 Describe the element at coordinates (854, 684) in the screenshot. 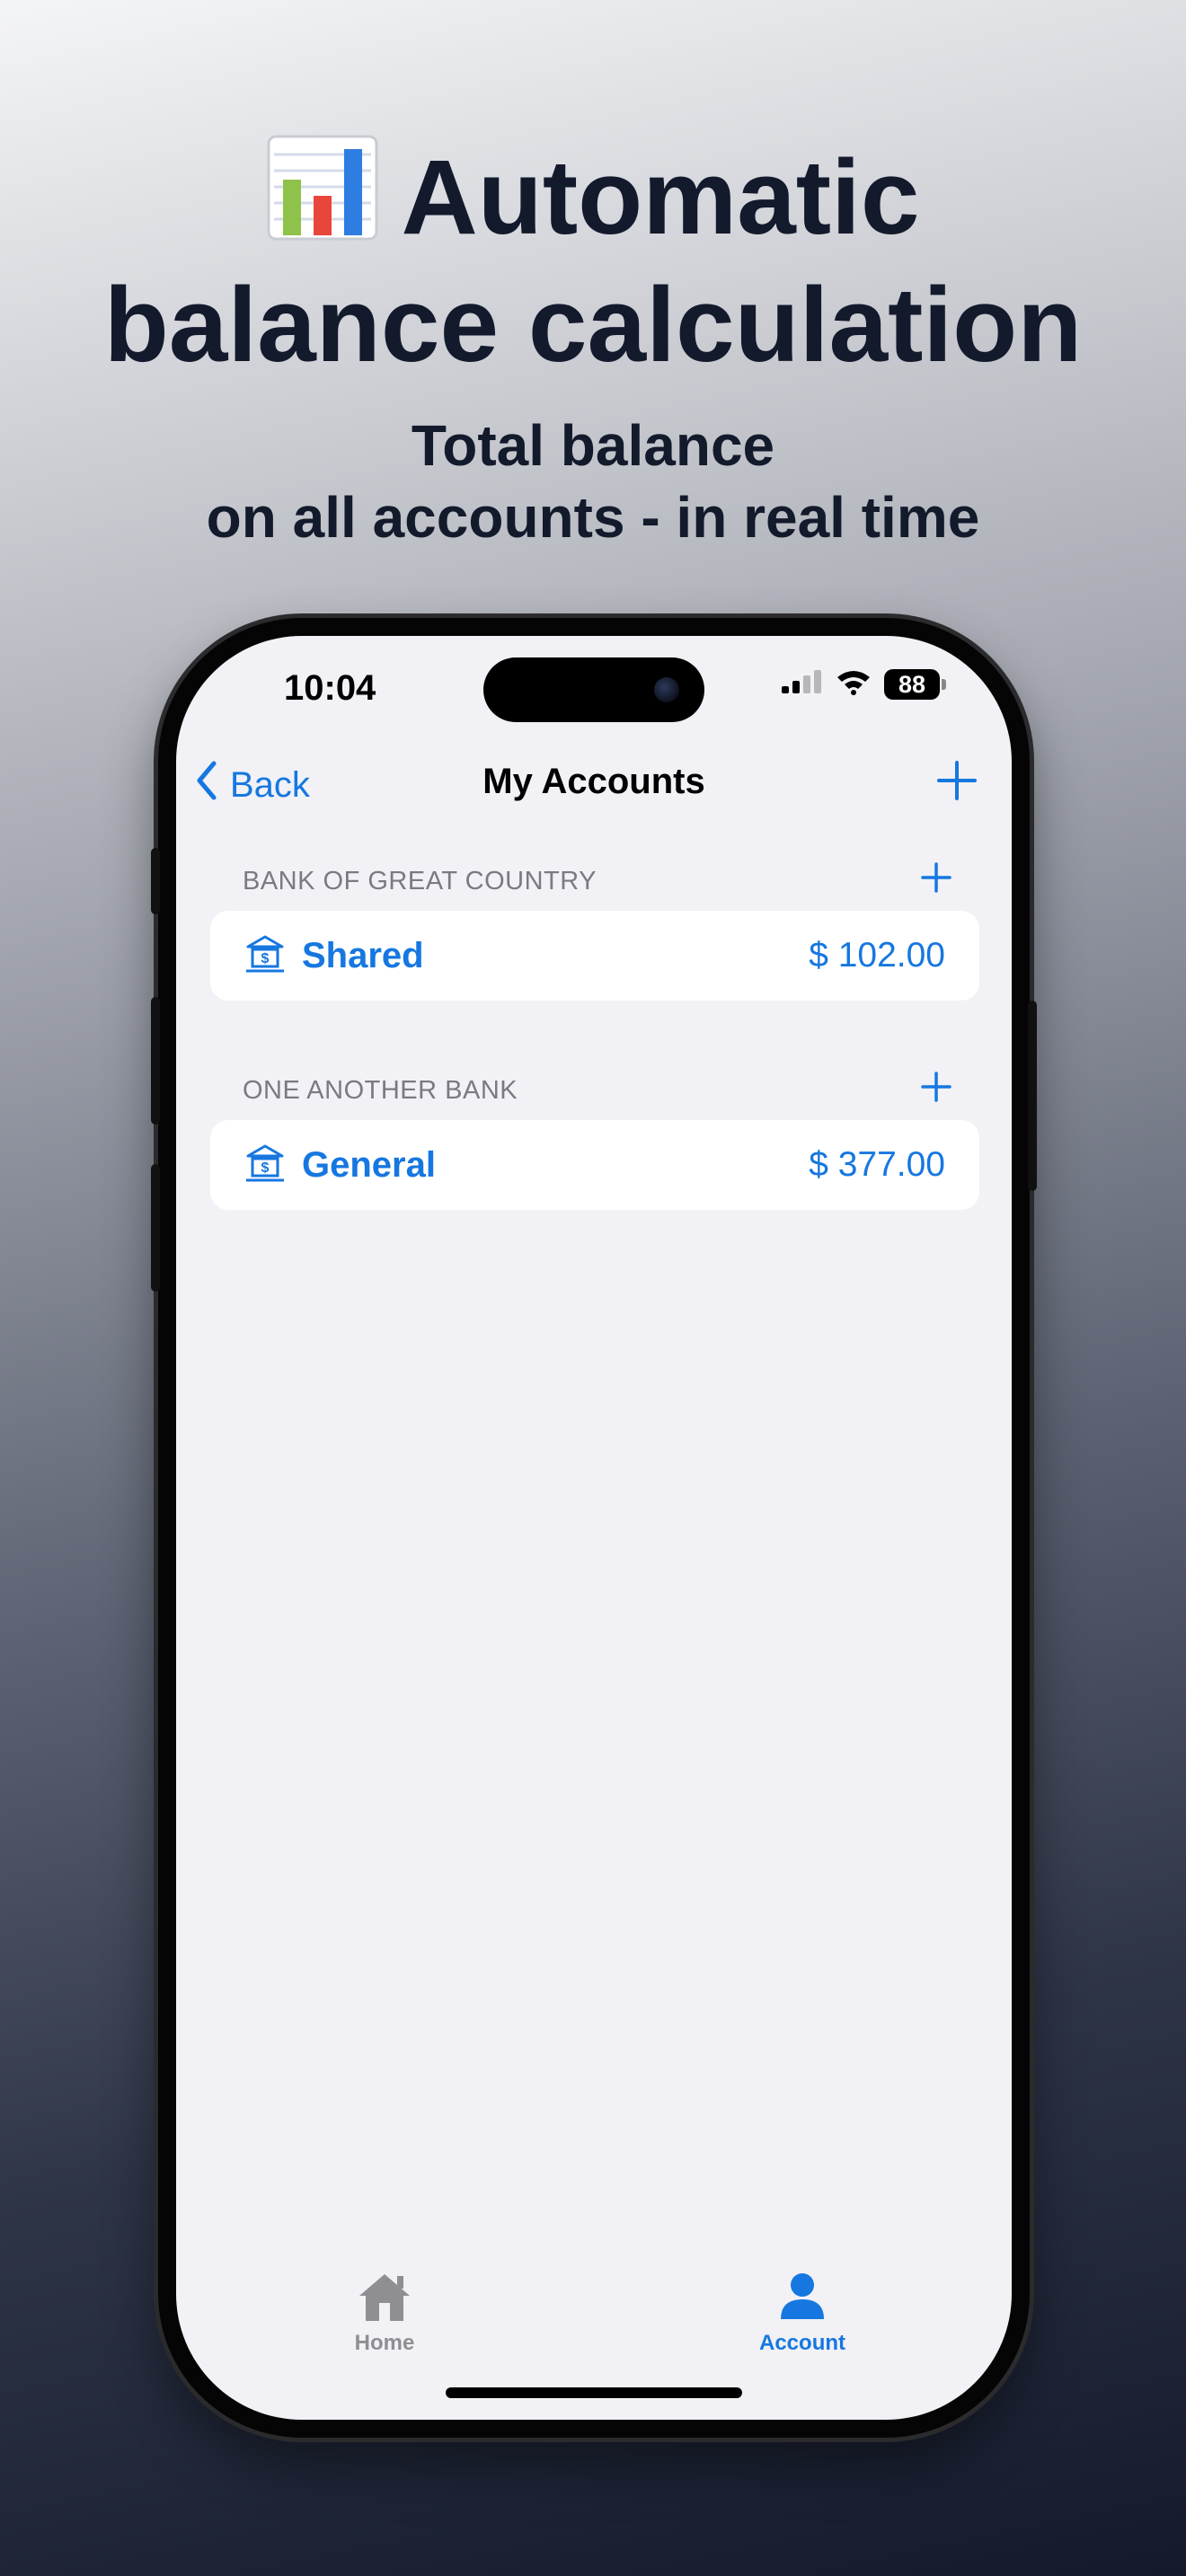

I see `wifi-icon` at that location.